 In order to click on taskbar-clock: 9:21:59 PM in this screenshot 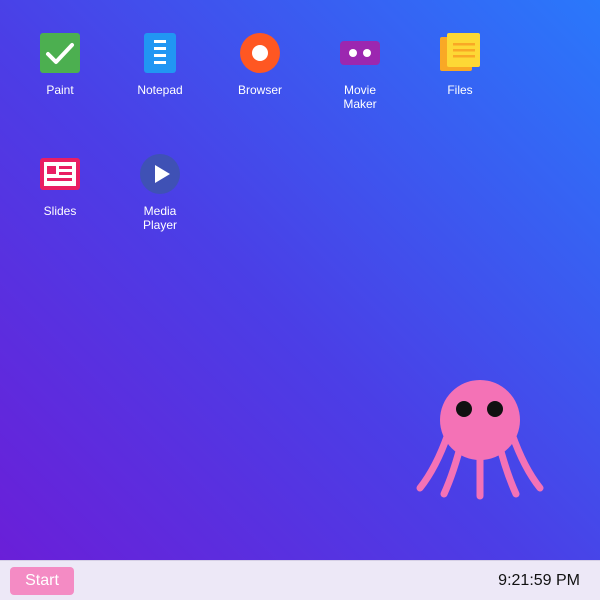, I will do `click(539, 580)`.